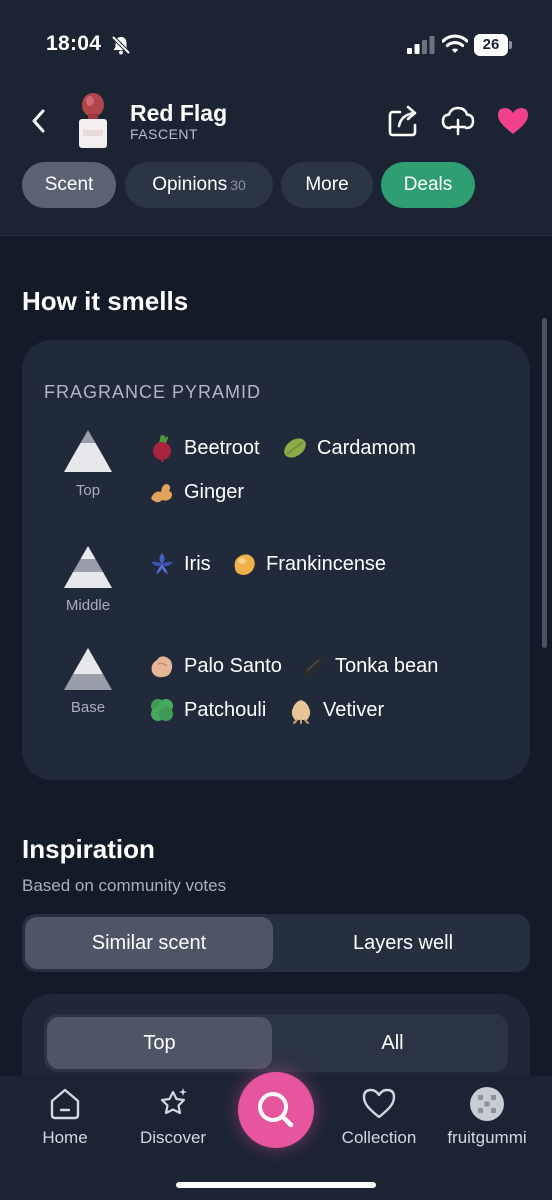 This screenshot has height=1200, width=552. Describe the element at coordinates (379, 1137) in the screenshot. I see `nav-collection-label: Collection` at that location.